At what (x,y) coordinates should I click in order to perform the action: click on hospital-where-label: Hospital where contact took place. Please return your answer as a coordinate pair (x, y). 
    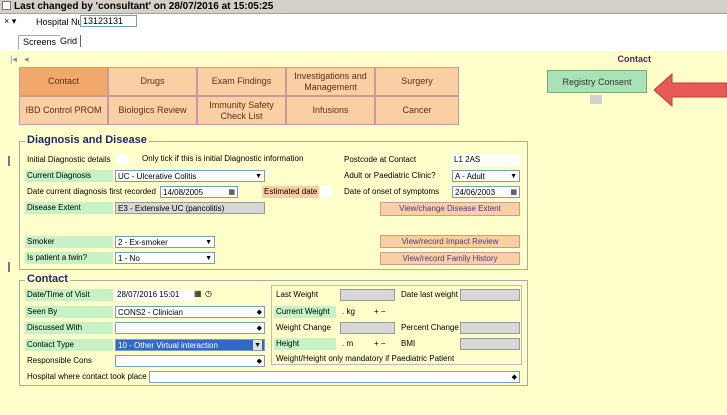
    Looking at the image, I should click on (87, 376).